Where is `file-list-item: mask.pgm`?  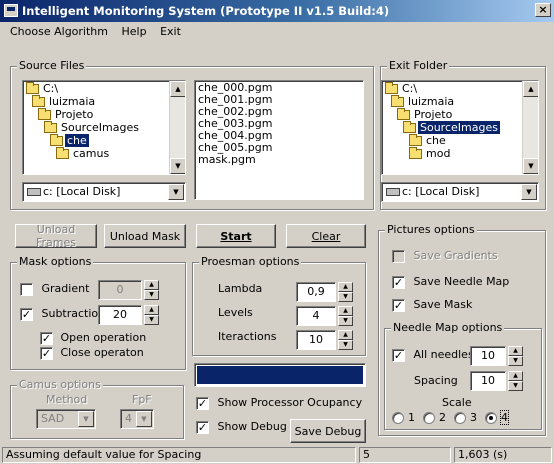 file-list-item: mask.pgm is located at coordinates (279, 160).